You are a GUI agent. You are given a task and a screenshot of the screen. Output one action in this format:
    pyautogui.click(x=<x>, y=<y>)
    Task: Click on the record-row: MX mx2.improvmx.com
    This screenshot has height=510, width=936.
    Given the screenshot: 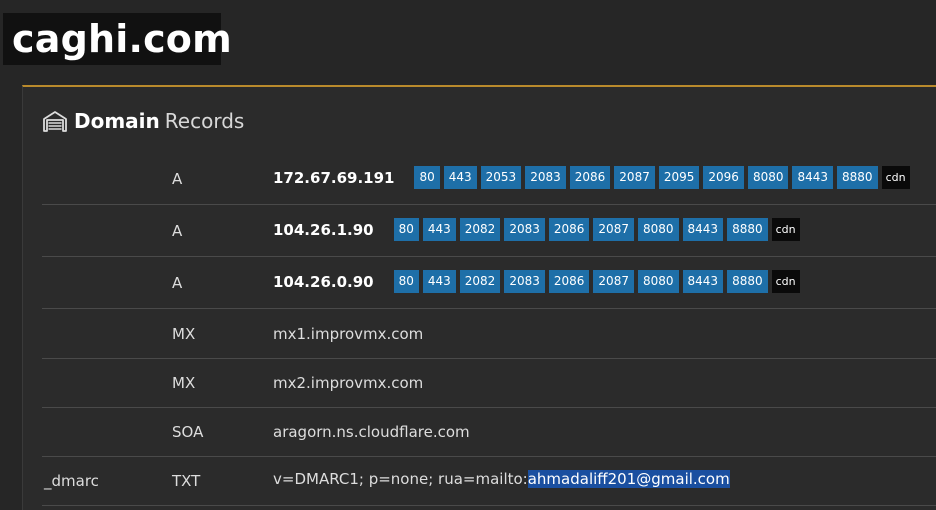 What is the action you would take?
    pyautogui.click(x=489, y=383)
    